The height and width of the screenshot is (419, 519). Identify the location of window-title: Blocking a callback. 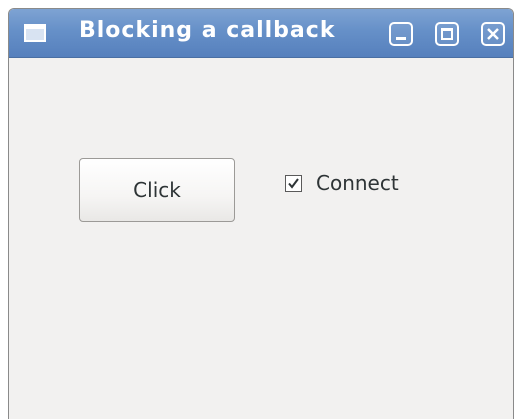
(207, 30).